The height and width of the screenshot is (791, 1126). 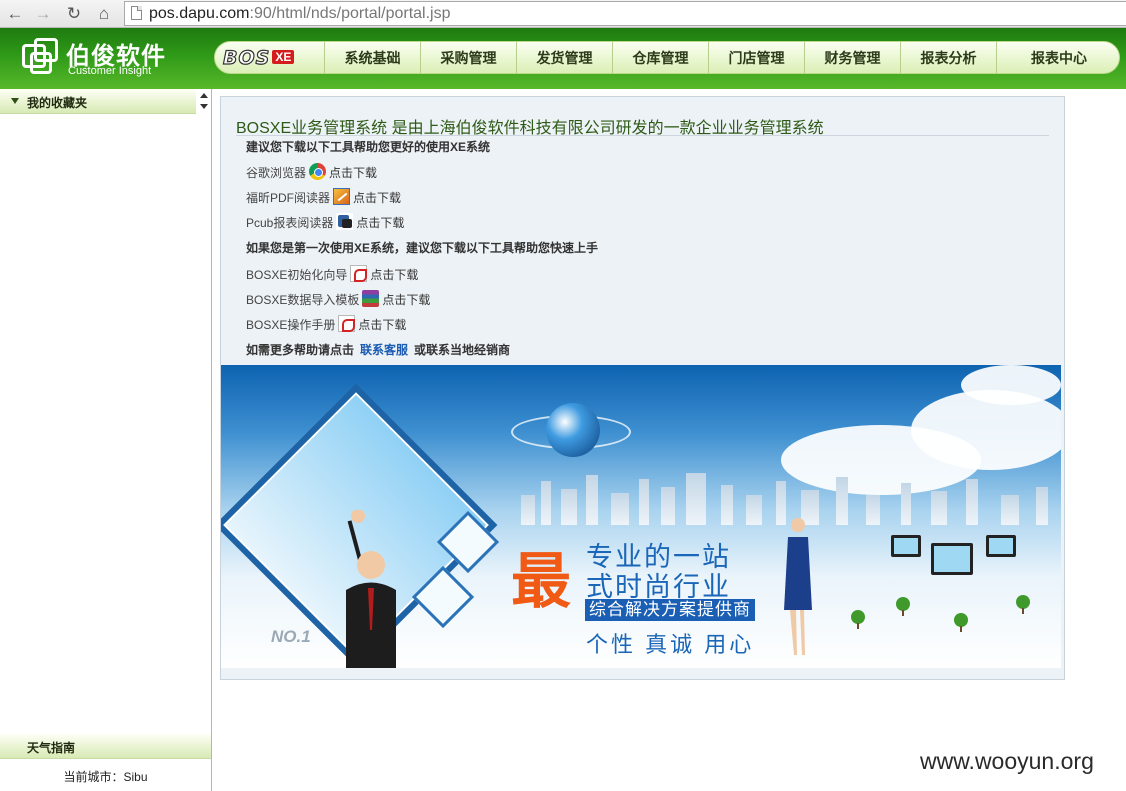 What do you see at coordinates (368, 147) in the screenshot?
I see `tools-intro: 建议您下载以下工具帮助您更好的使用XE系统` at bounding box center [368, 147].